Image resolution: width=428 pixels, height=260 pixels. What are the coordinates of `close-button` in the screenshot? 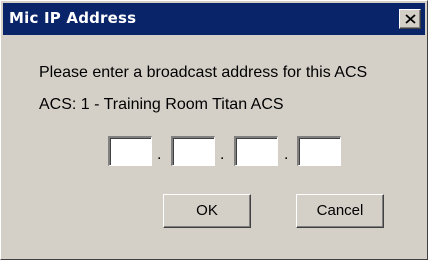 It's located at (410, 19).